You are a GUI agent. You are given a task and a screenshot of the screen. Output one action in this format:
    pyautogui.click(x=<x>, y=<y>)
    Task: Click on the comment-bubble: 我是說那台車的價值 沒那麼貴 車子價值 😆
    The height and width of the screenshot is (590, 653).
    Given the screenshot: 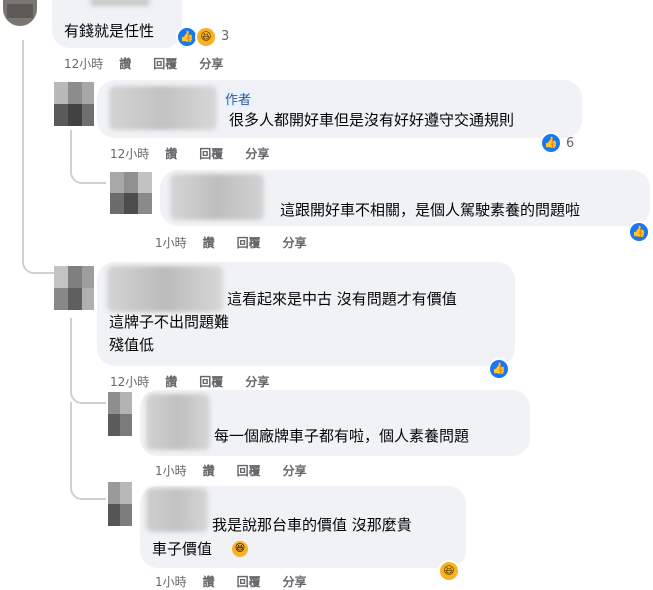 What is the action you would take?
    pyautogui.click(x=303, y=527)
    